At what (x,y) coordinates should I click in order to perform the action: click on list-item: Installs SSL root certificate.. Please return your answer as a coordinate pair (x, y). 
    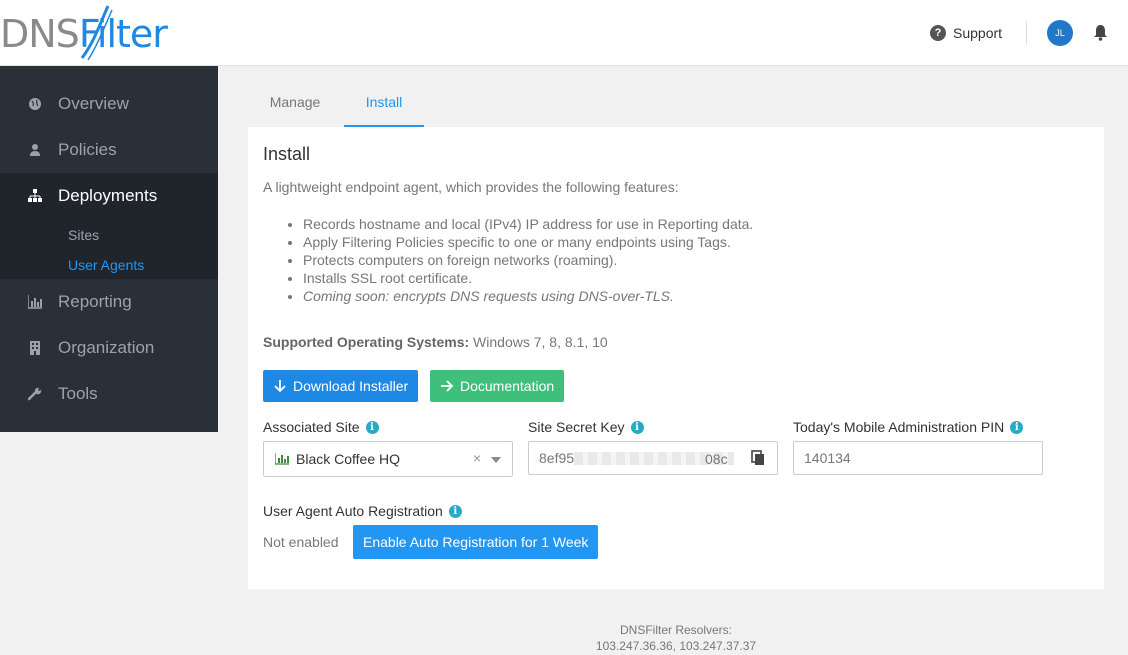
    Looking at the image, I should click on (528, 278).